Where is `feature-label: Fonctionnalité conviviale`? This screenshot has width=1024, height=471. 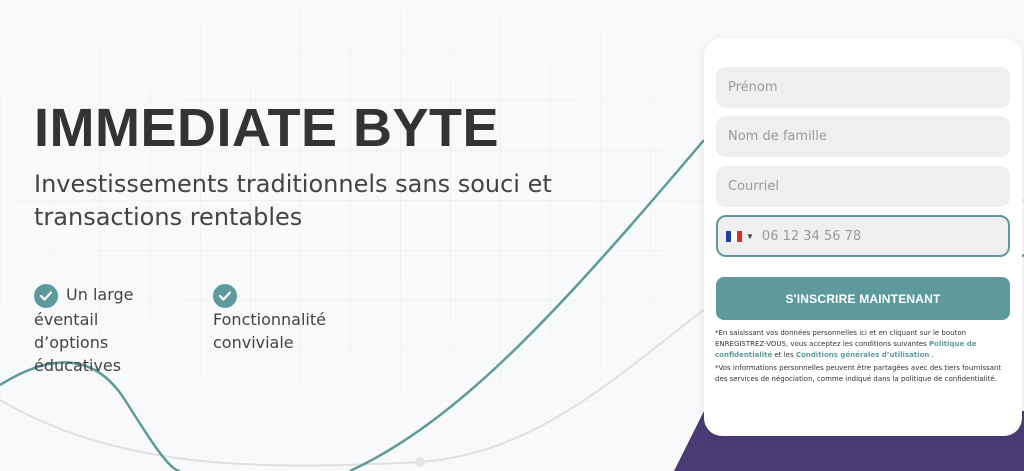 feature-label: Fonctionnalité conviviale is located at coordinates (269, 330).